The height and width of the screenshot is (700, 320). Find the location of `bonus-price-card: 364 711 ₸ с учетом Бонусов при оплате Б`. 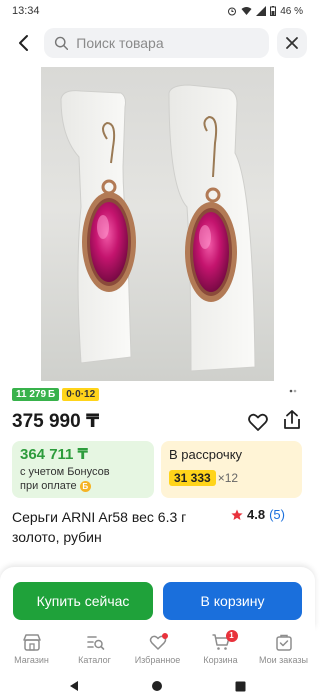

bonus-price-card: 364 711 ₸ с учетом Бонусов при оплате Б is located at coordinates (83, 469).